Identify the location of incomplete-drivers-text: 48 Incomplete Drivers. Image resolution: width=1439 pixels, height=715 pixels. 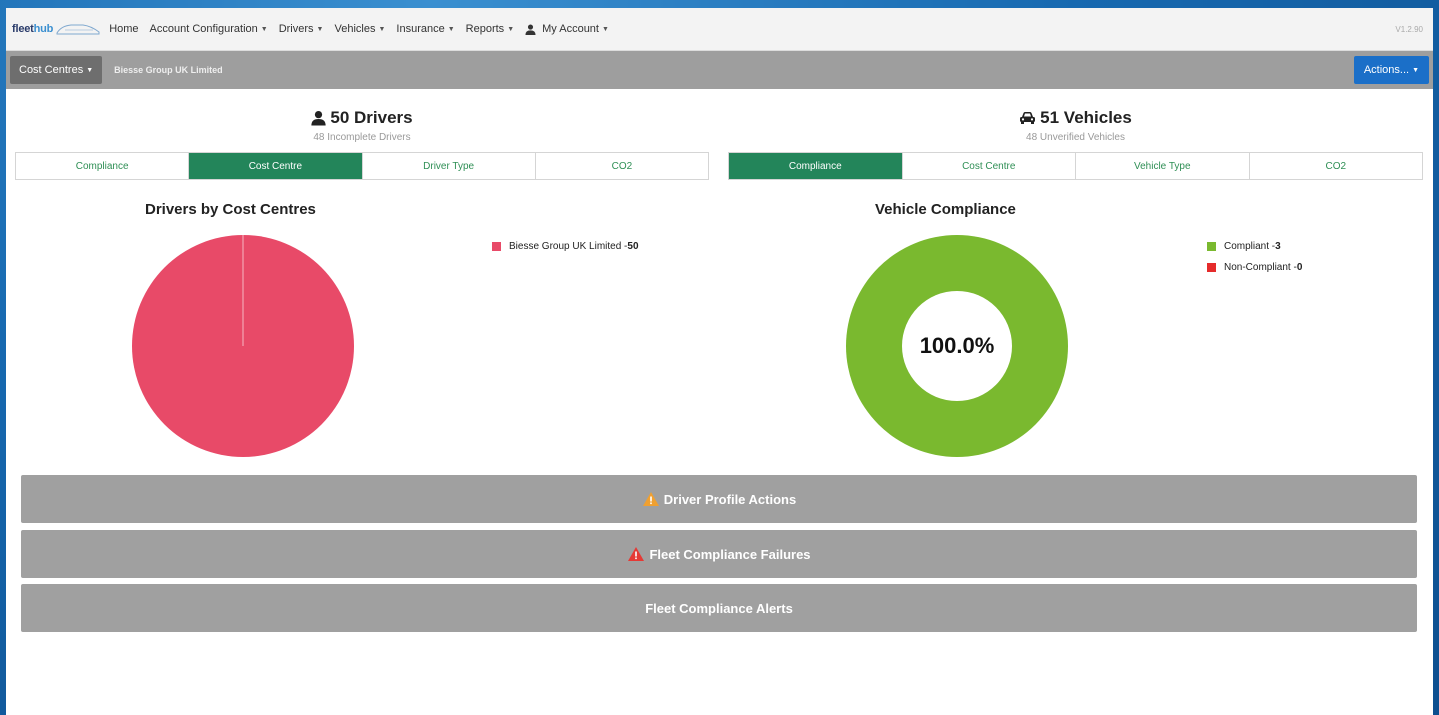
(362, 137).